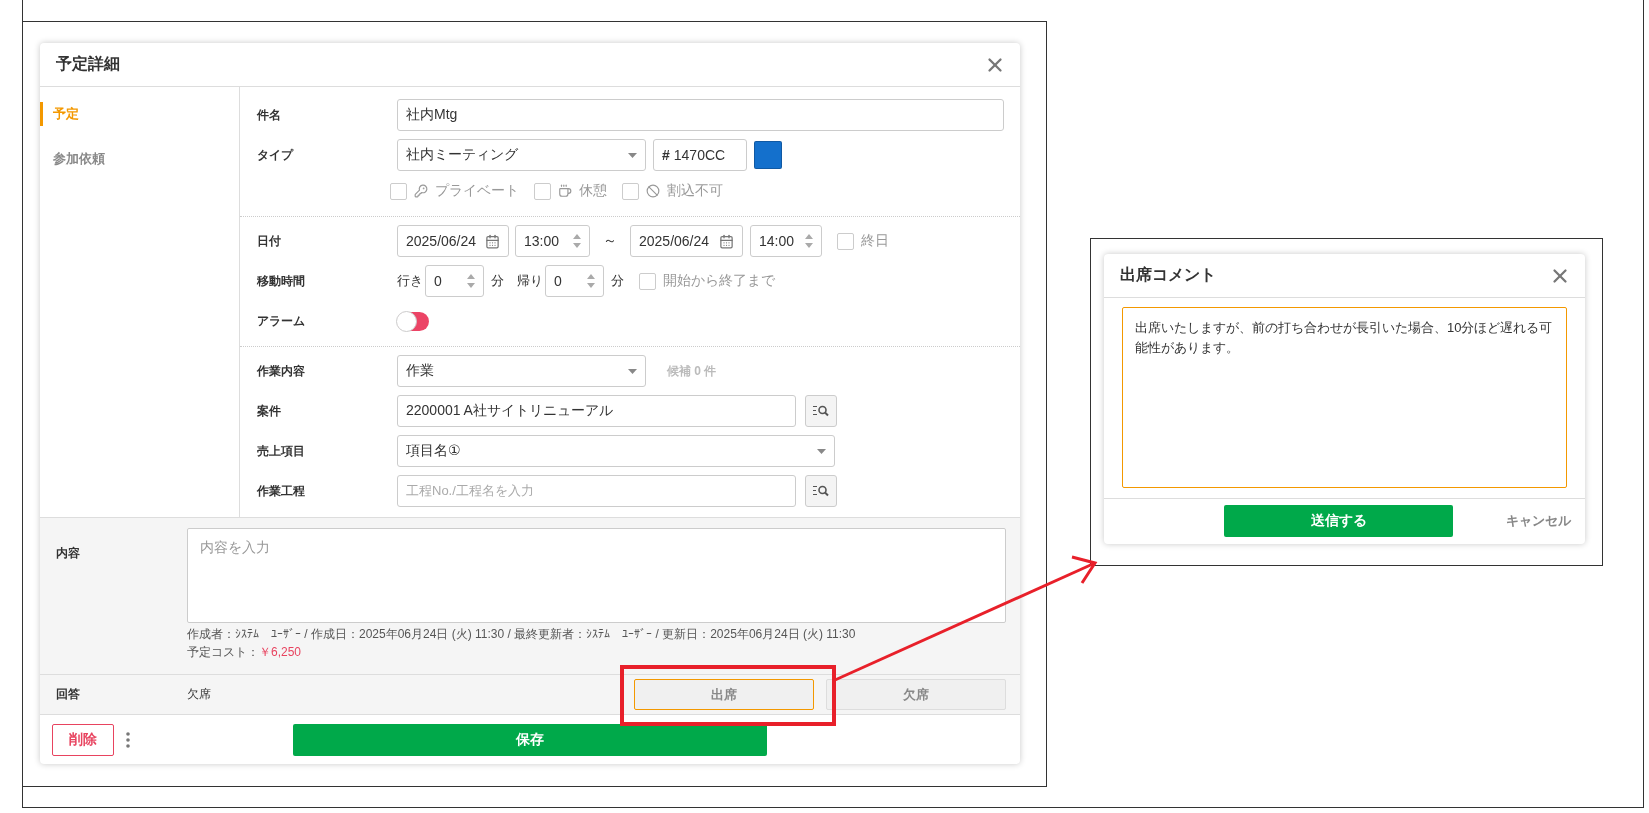  What do you see at coordinates (616, 451) in the screenshot?
I see `sales-item-select: 項目名①` at bounding box center [616, 451].